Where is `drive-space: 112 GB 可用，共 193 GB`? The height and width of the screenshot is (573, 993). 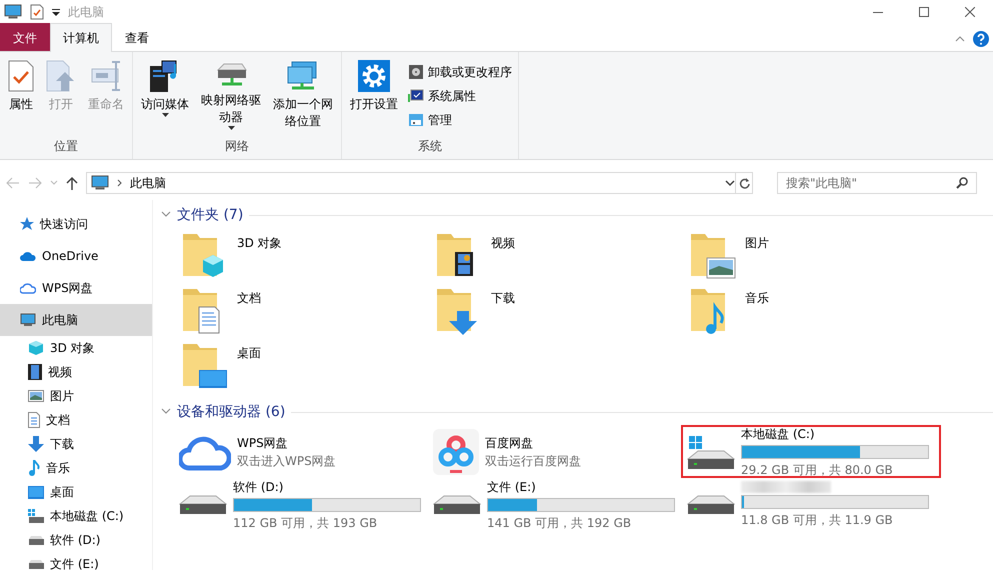
drive-space: 112 GB 可用，共 193 GB is located at coordinates (305, 523).